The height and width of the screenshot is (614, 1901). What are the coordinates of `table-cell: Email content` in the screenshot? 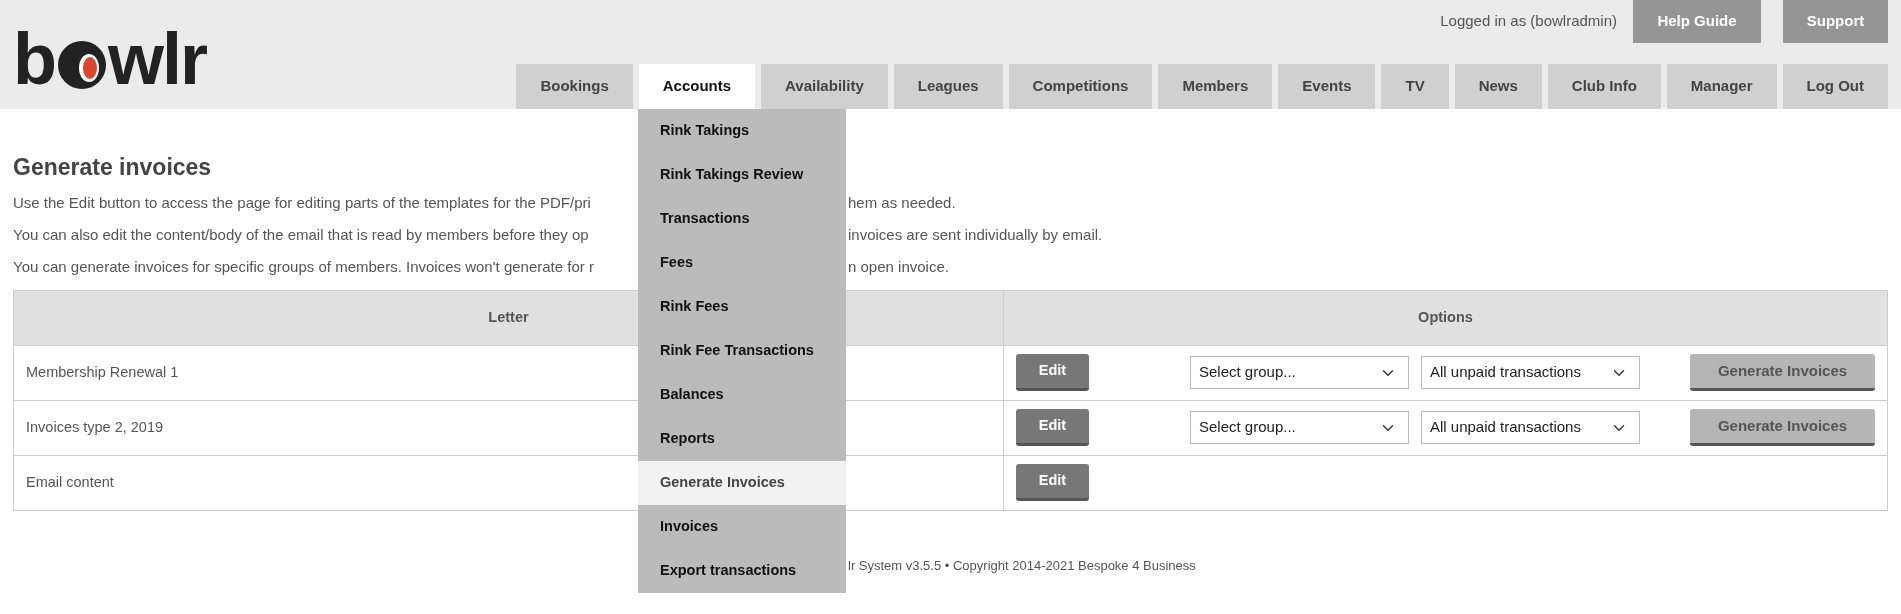 It's located at (70, 481).